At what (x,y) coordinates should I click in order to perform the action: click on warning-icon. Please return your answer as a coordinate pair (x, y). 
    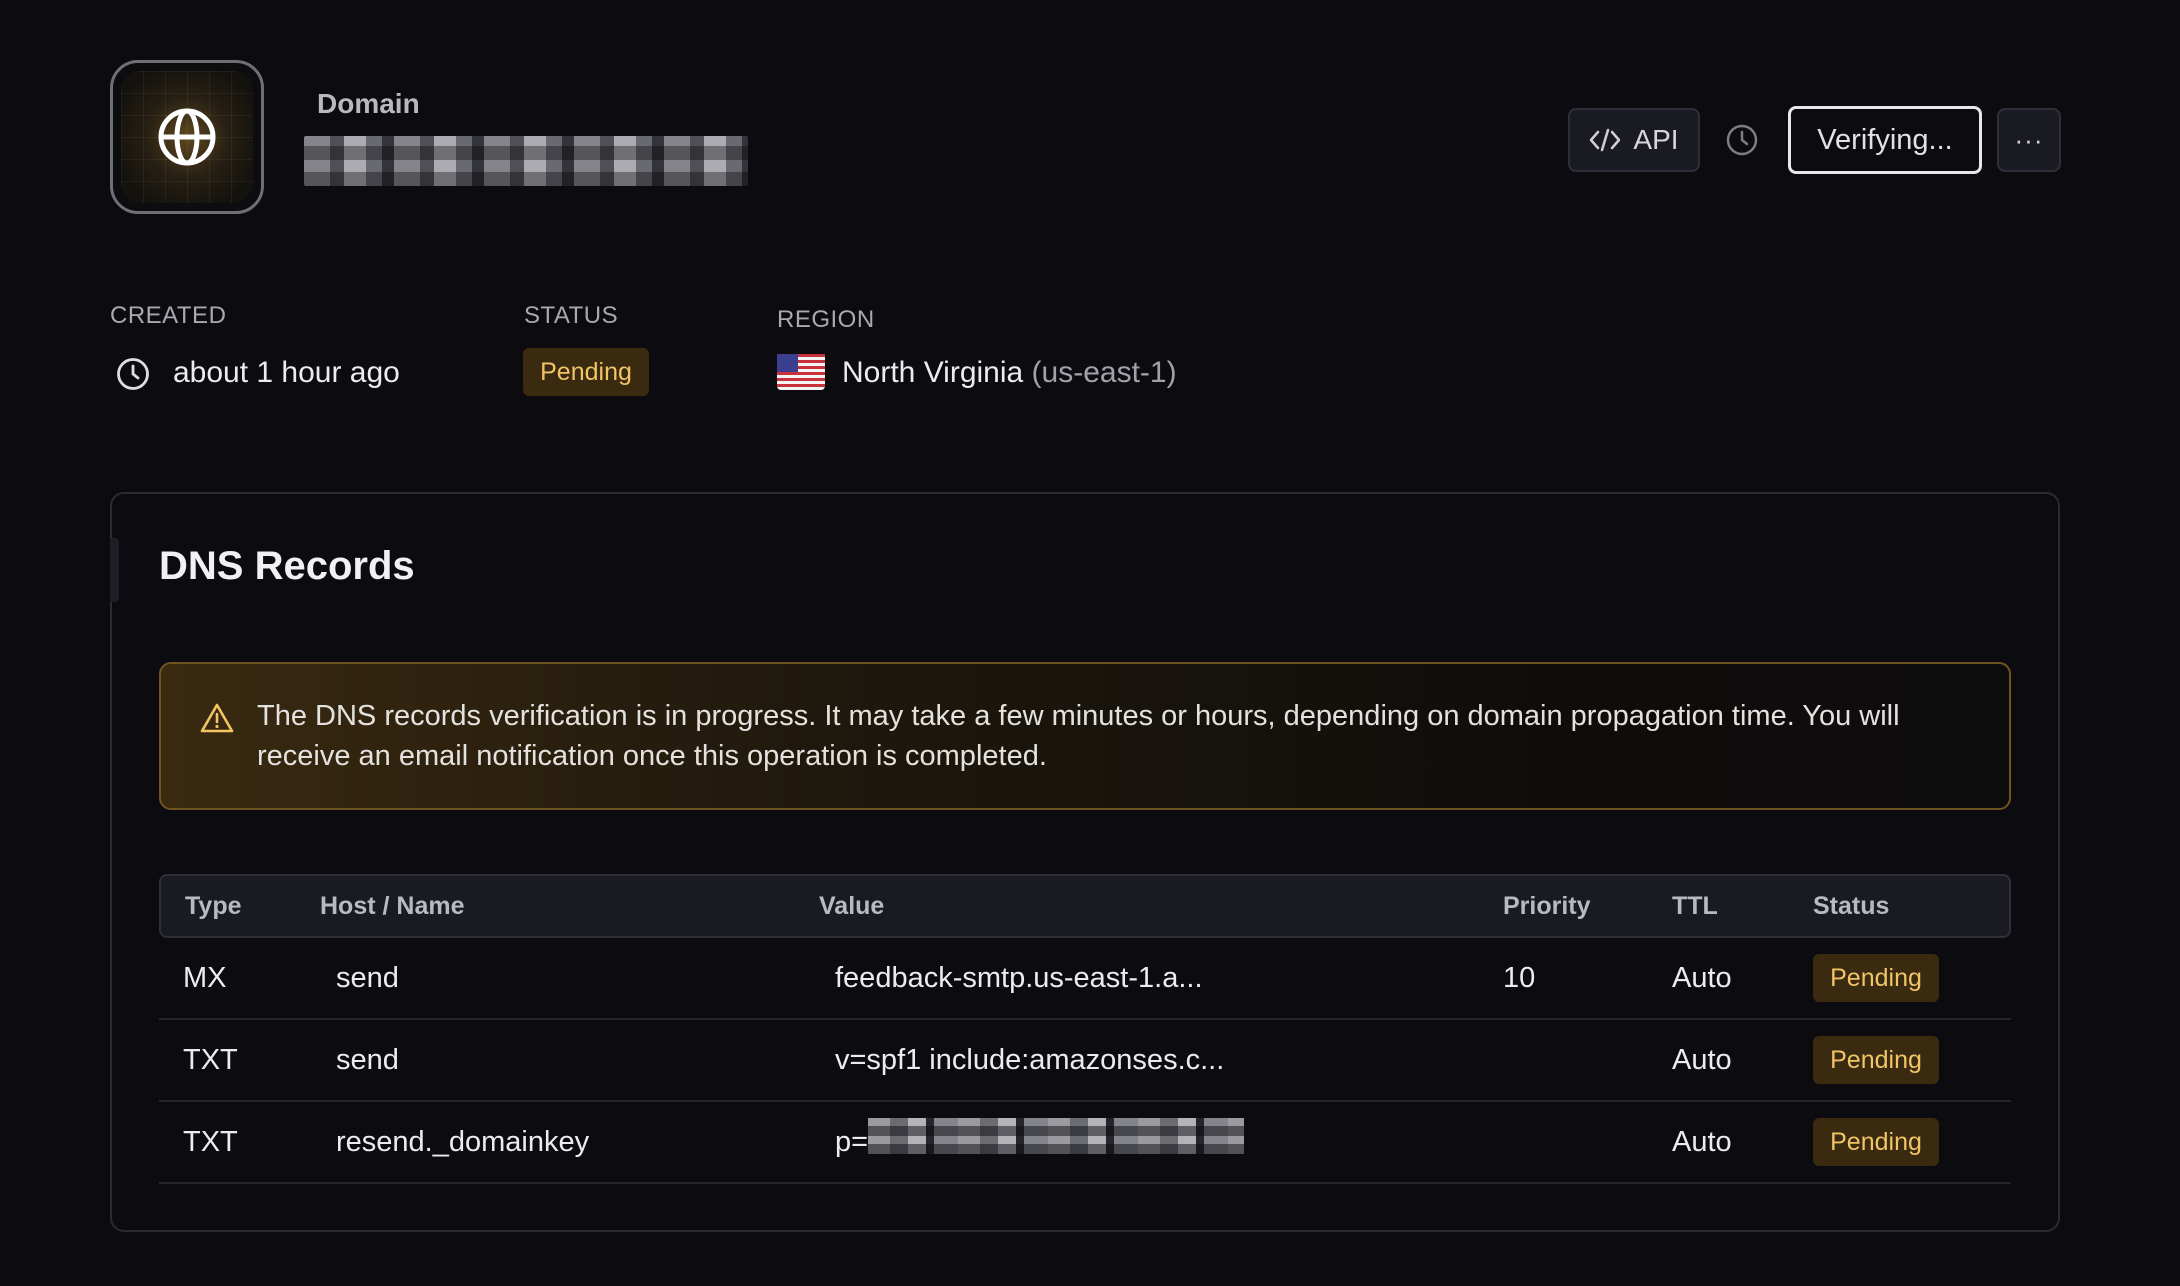
    Looking at the image, I should click on (217, 718).